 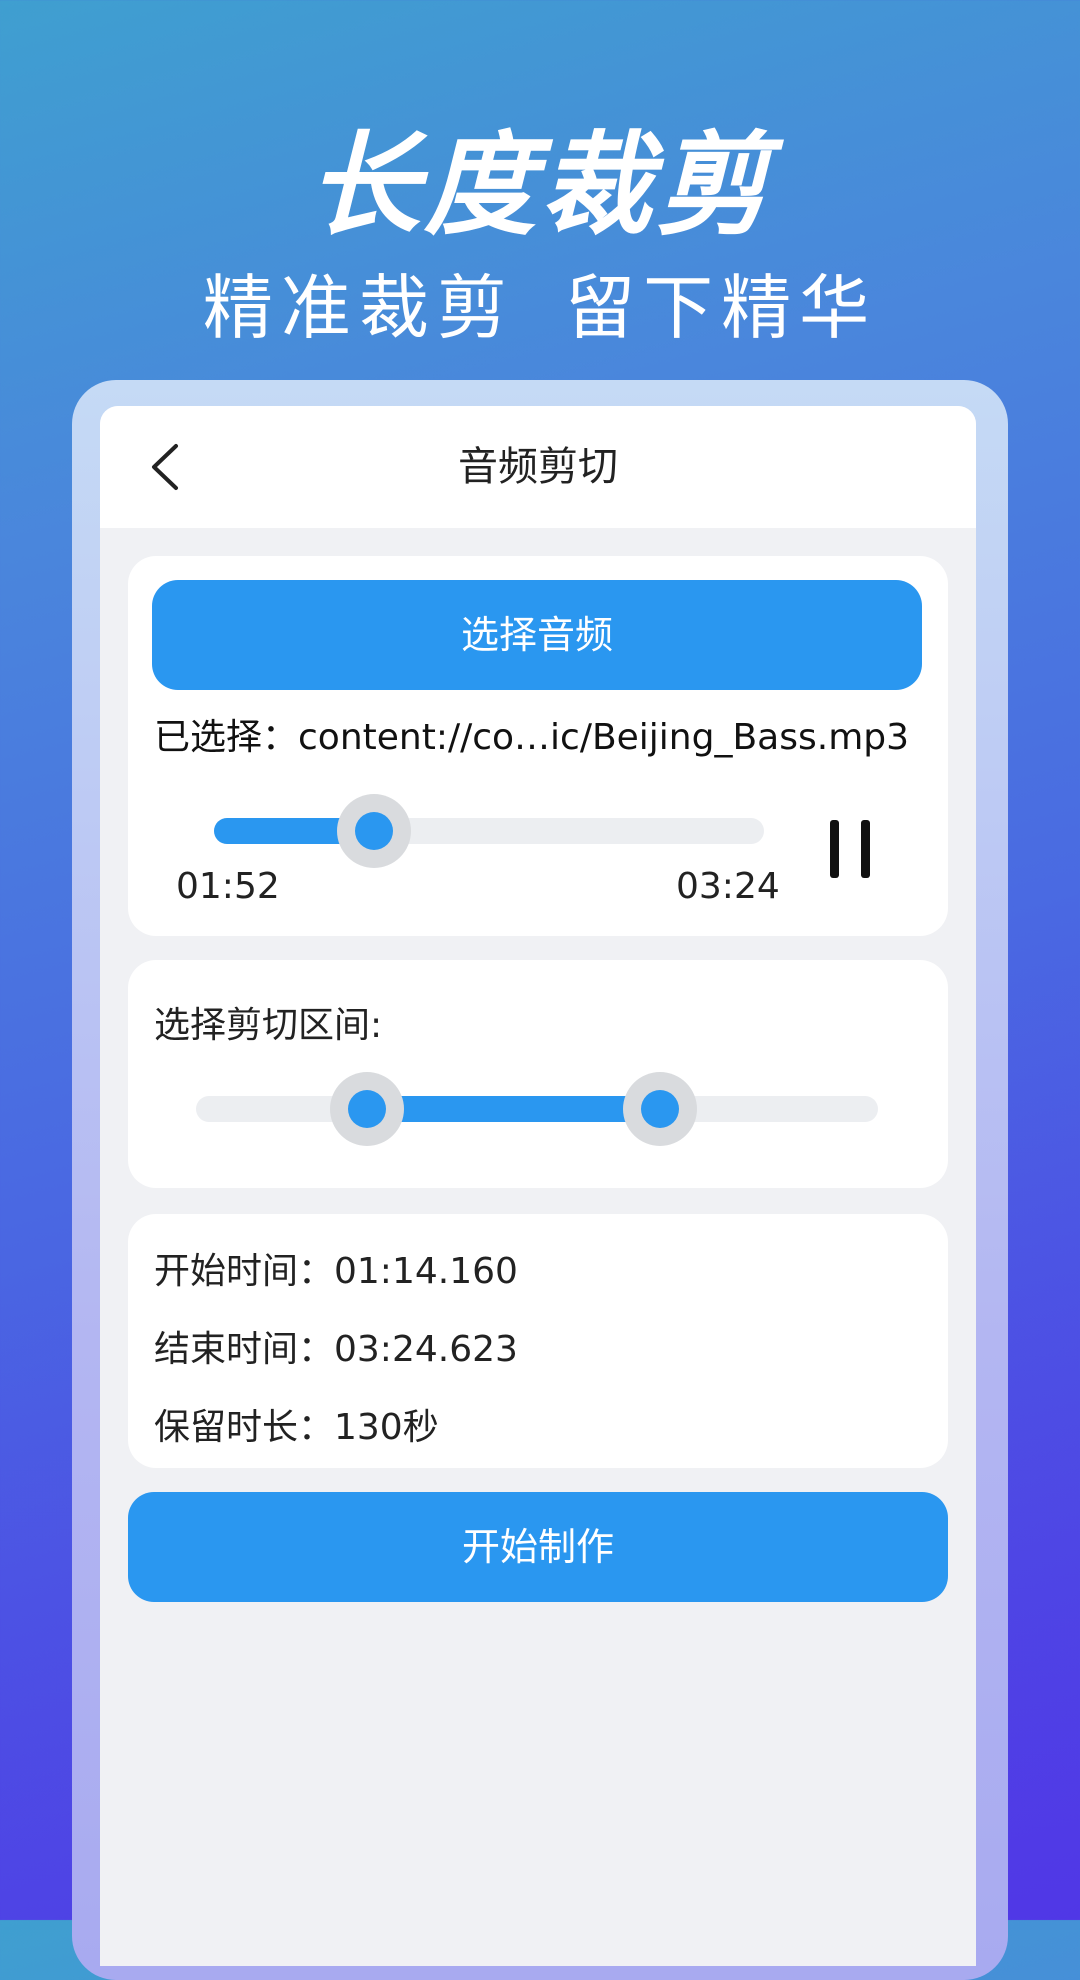 I want to click on nav-bar: 音频剪切, so click(x=538, y=467).